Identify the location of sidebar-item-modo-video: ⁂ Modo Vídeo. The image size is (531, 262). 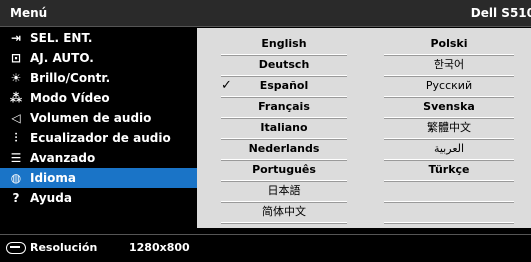
(98, 98).